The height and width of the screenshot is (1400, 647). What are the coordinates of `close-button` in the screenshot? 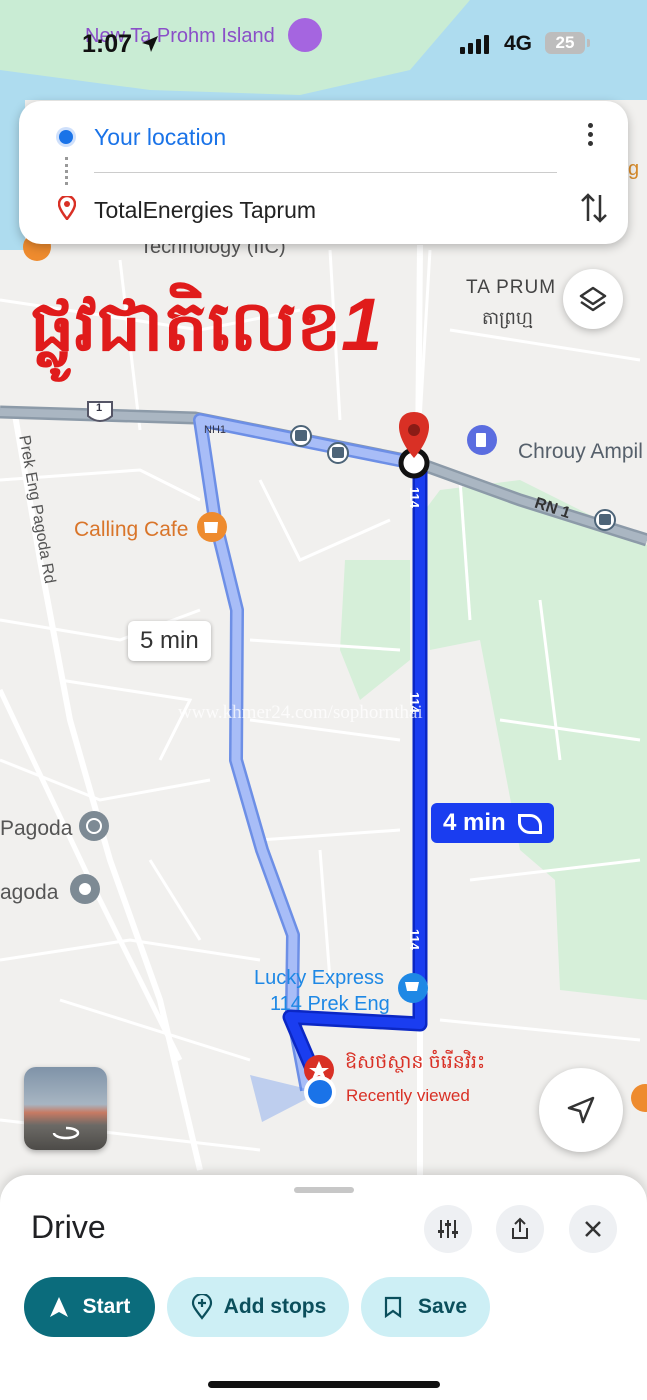 It's located at (593, 1229).